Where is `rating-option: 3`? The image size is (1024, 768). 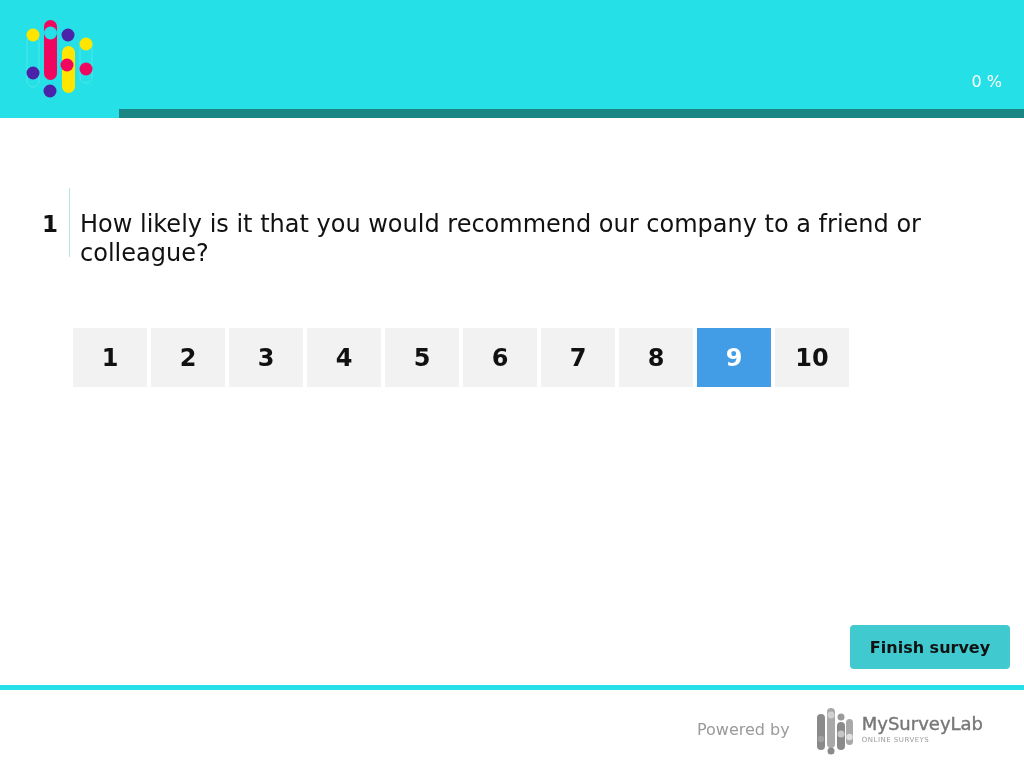
rating-option: 3 is located at coordinates (266, 357).